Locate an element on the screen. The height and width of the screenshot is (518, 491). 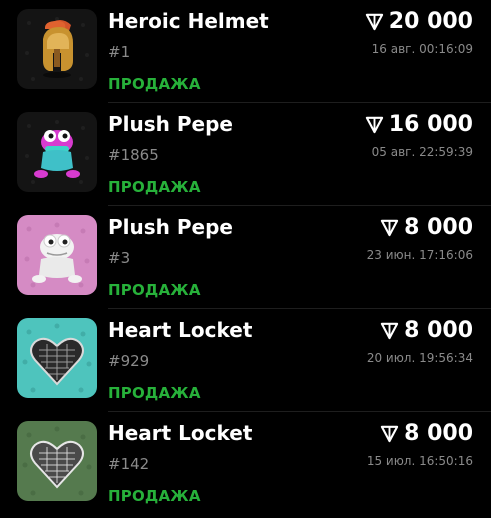
gift-number: #929 is located at coordinates (129, 361).